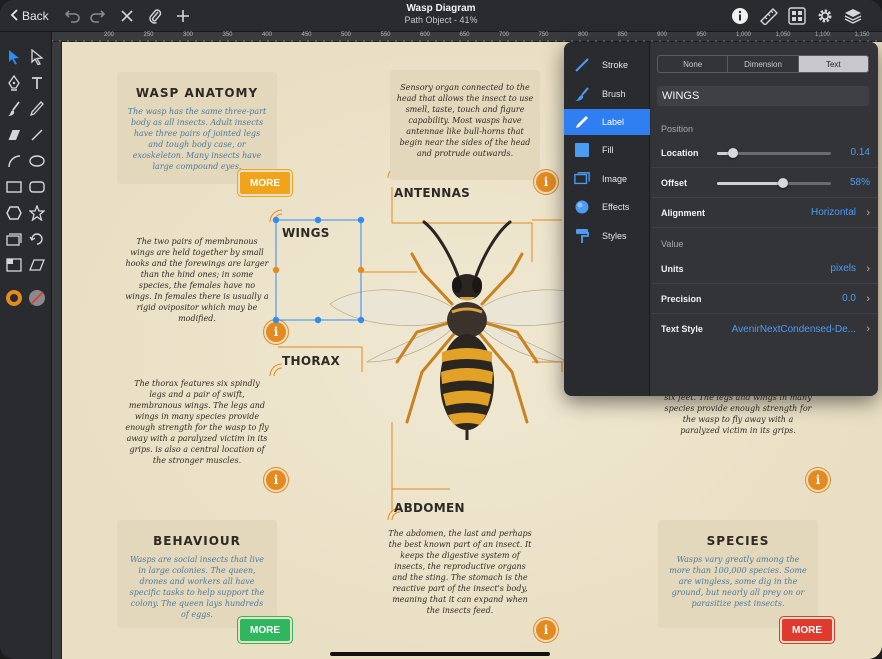 The height and width of the screenshot is (659, 882). I want to click on tab-image: Image, so click(607, 179).